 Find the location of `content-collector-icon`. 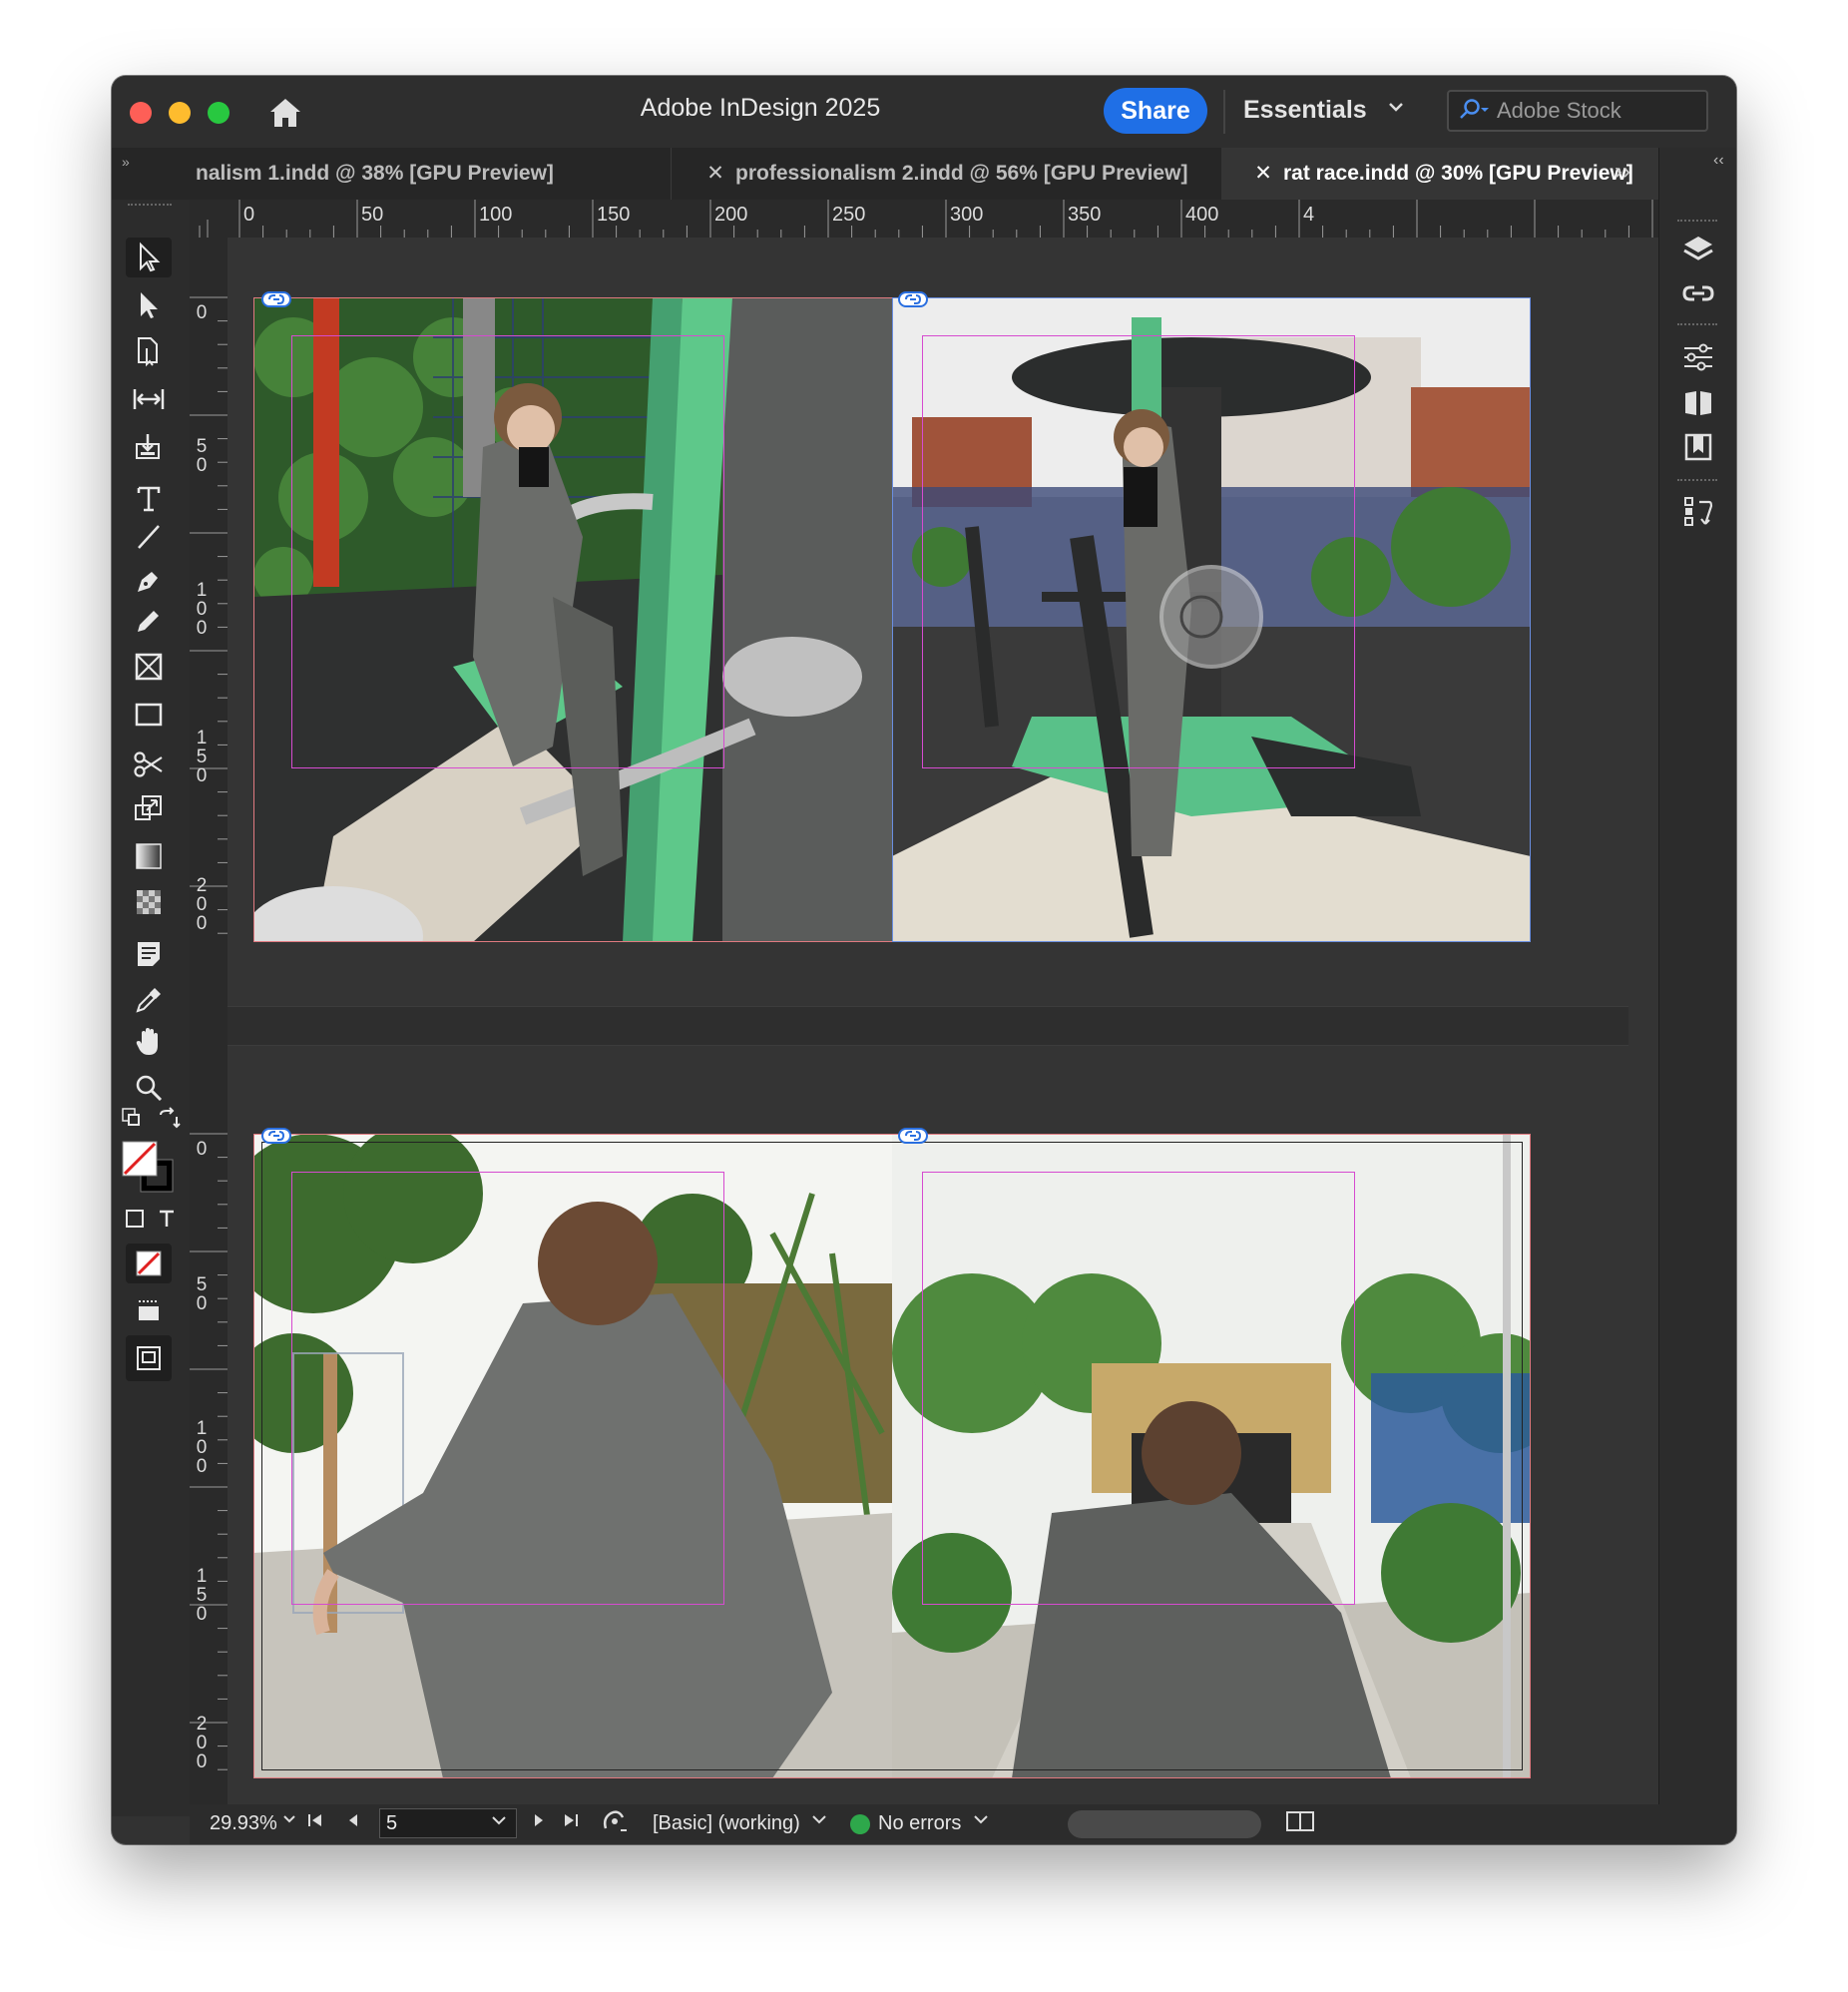

content-collector-icon is located at coordinates (149, 447).